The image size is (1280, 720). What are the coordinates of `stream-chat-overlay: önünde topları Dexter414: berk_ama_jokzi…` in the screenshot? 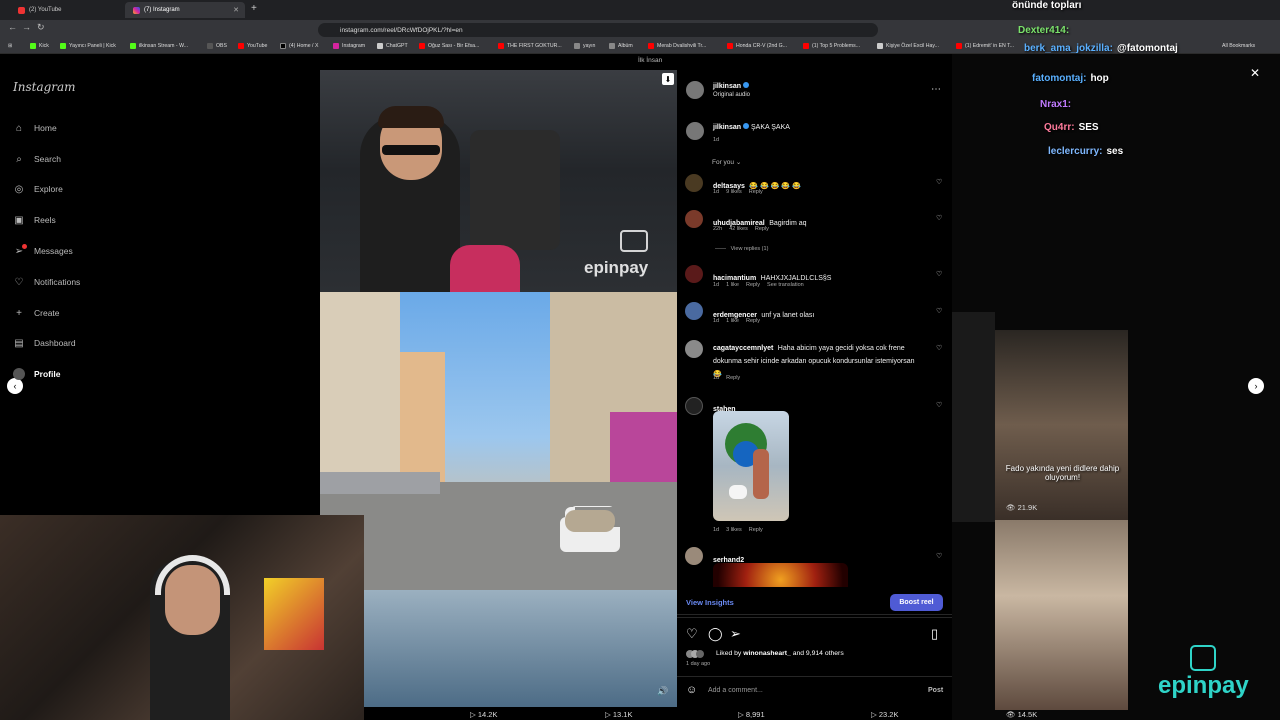 It's located at (1145, 85).